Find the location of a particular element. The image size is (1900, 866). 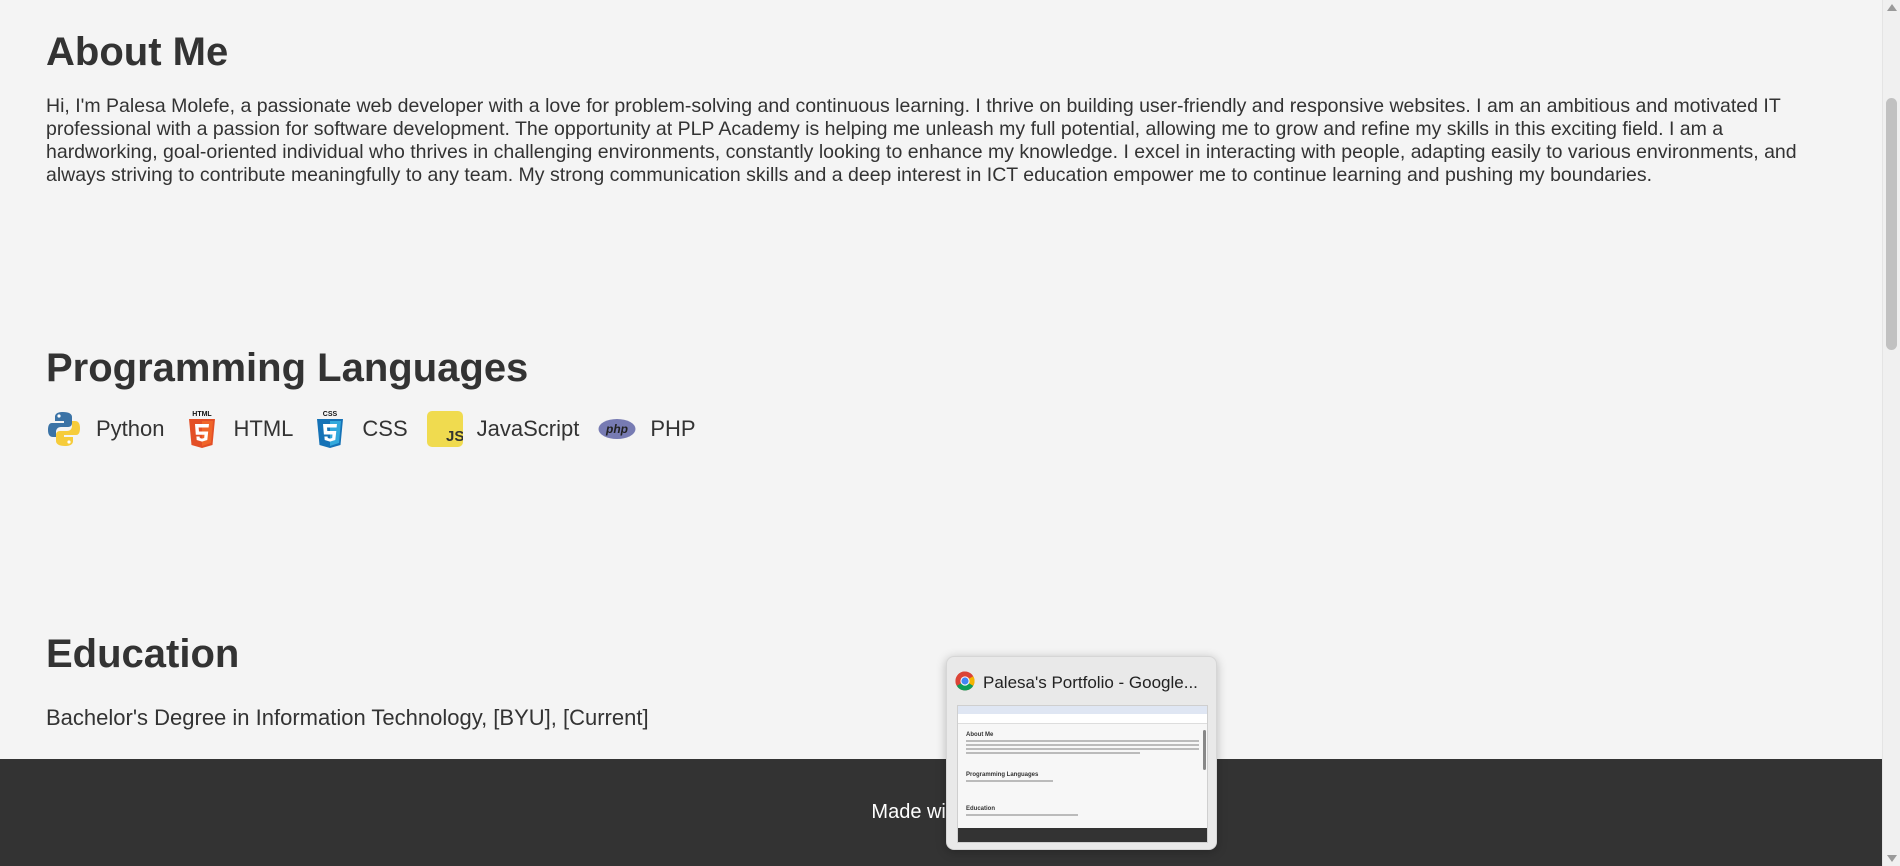

thumb-heading: Programming Languages is located at coordinates (1002, 775).